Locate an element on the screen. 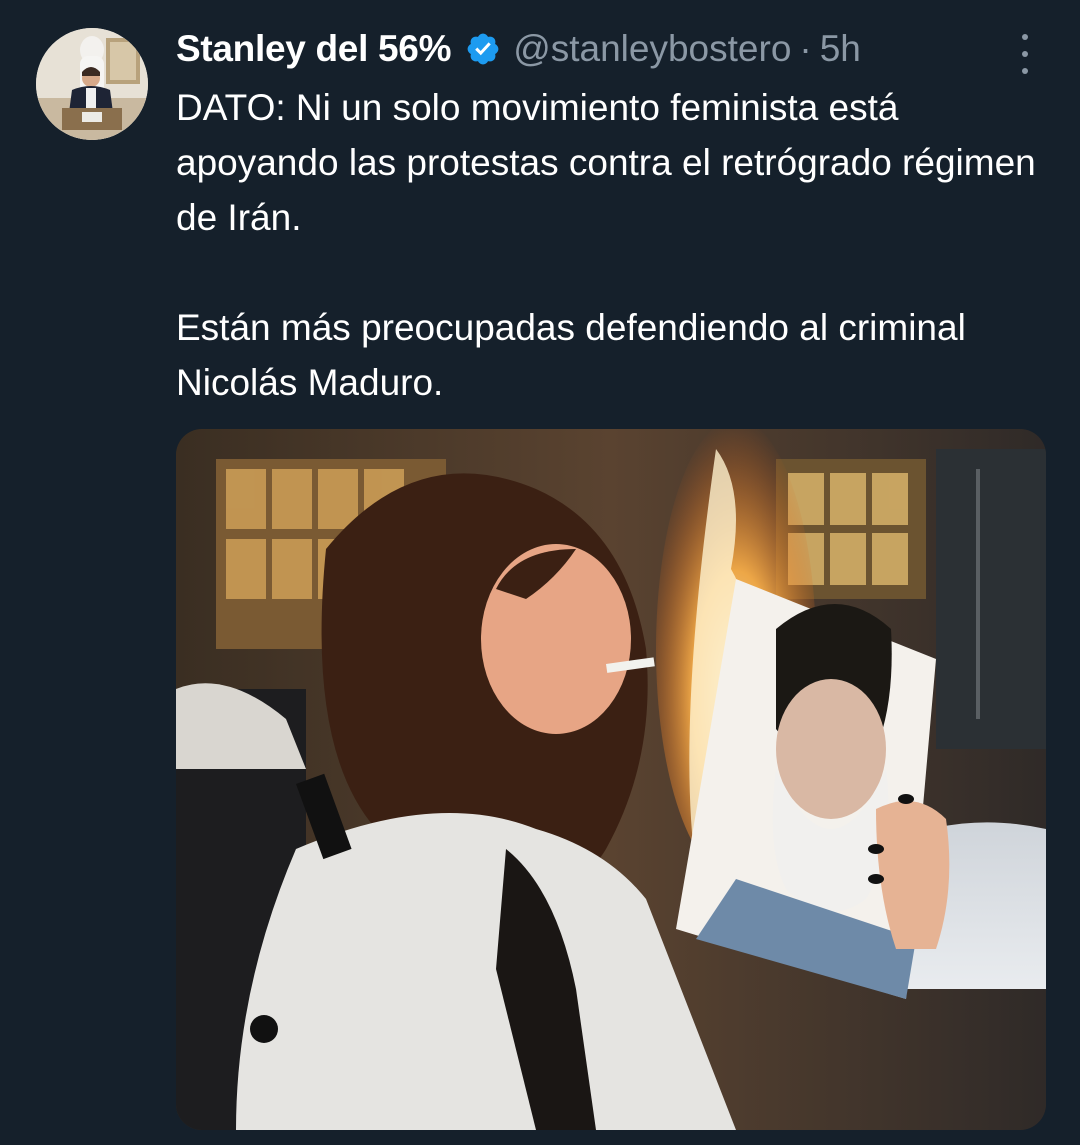 The height and width of the screenshot is (1145, 1080). author-display-name: Stanley del 56% is located at coordinates (313, 49).